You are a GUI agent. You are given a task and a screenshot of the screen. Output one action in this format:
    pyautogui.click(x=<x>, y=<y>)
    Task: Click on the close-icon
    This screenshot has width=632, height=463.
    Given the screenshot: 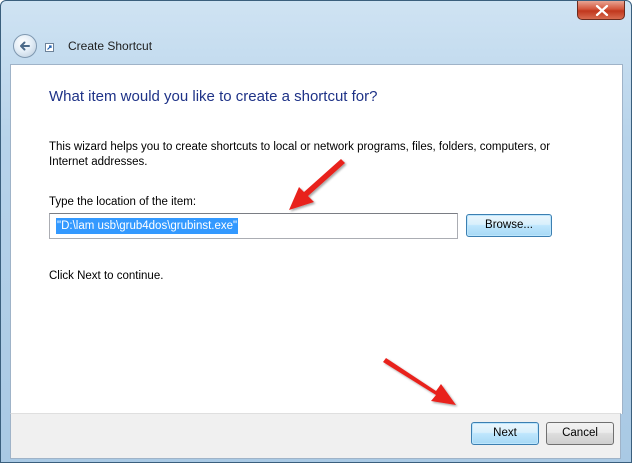 What is the action you would take?
    pyautogui.click(x=602, y=10)
    